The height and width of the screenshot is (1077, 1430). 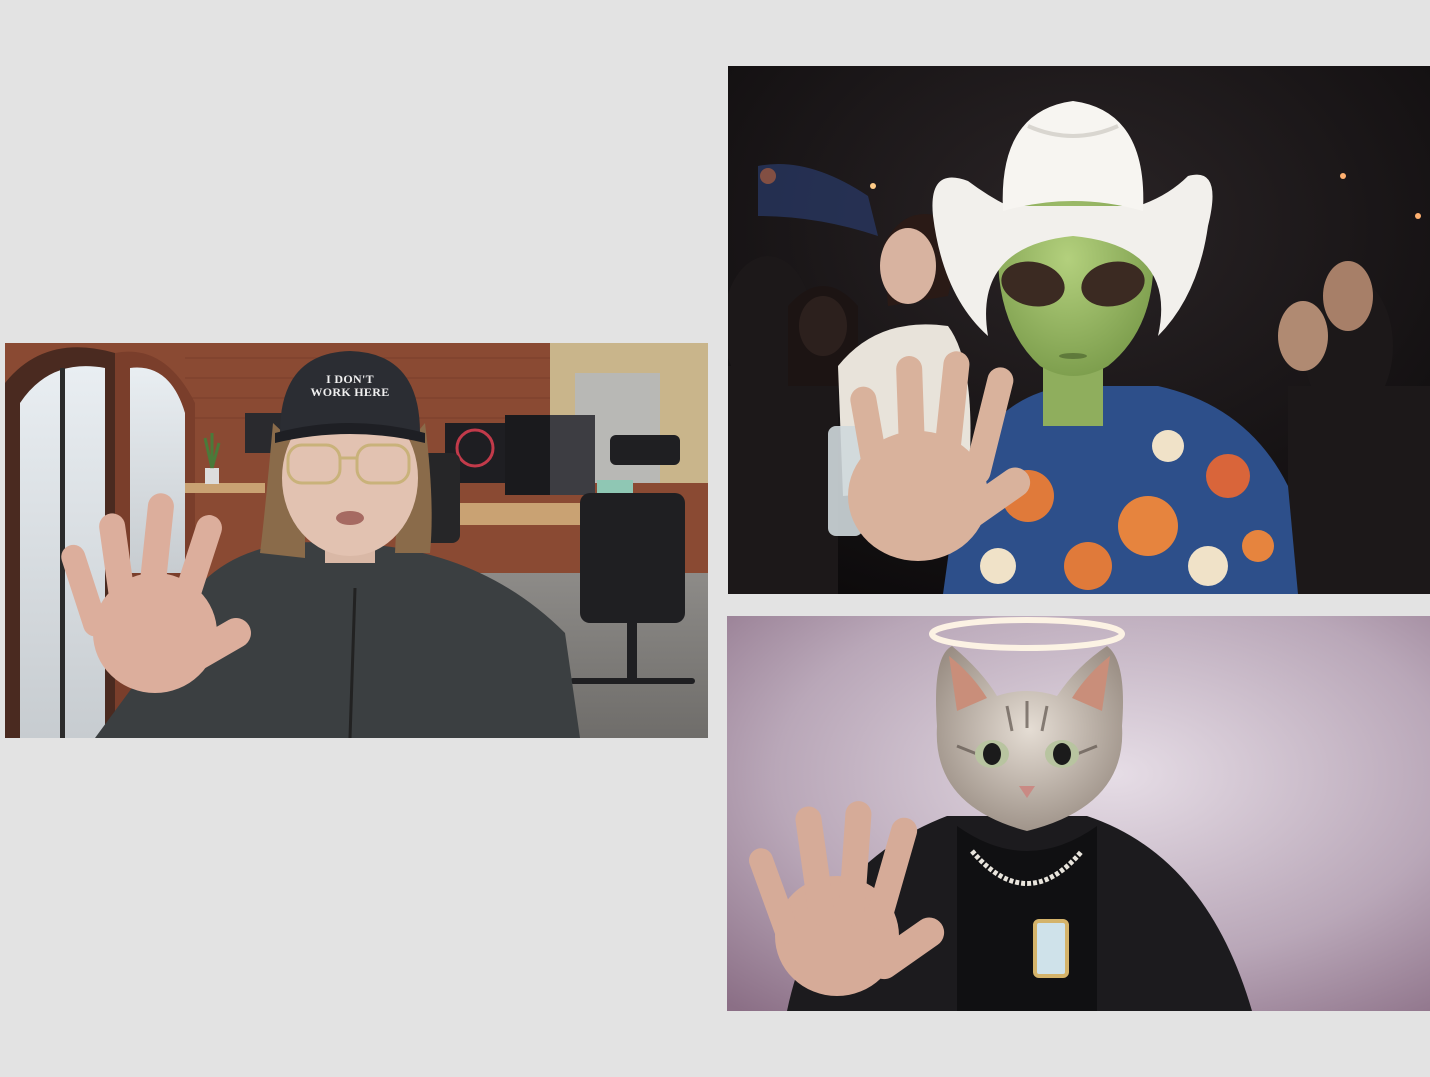 What do you see at coordinates (908, 266) in the screenshot?
I see `woman-face` at bounding box center [908, 266].